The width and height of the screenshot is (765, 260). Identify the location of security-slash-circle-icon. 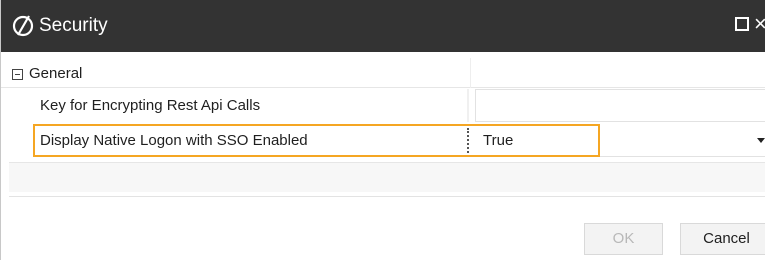
(23, 26).